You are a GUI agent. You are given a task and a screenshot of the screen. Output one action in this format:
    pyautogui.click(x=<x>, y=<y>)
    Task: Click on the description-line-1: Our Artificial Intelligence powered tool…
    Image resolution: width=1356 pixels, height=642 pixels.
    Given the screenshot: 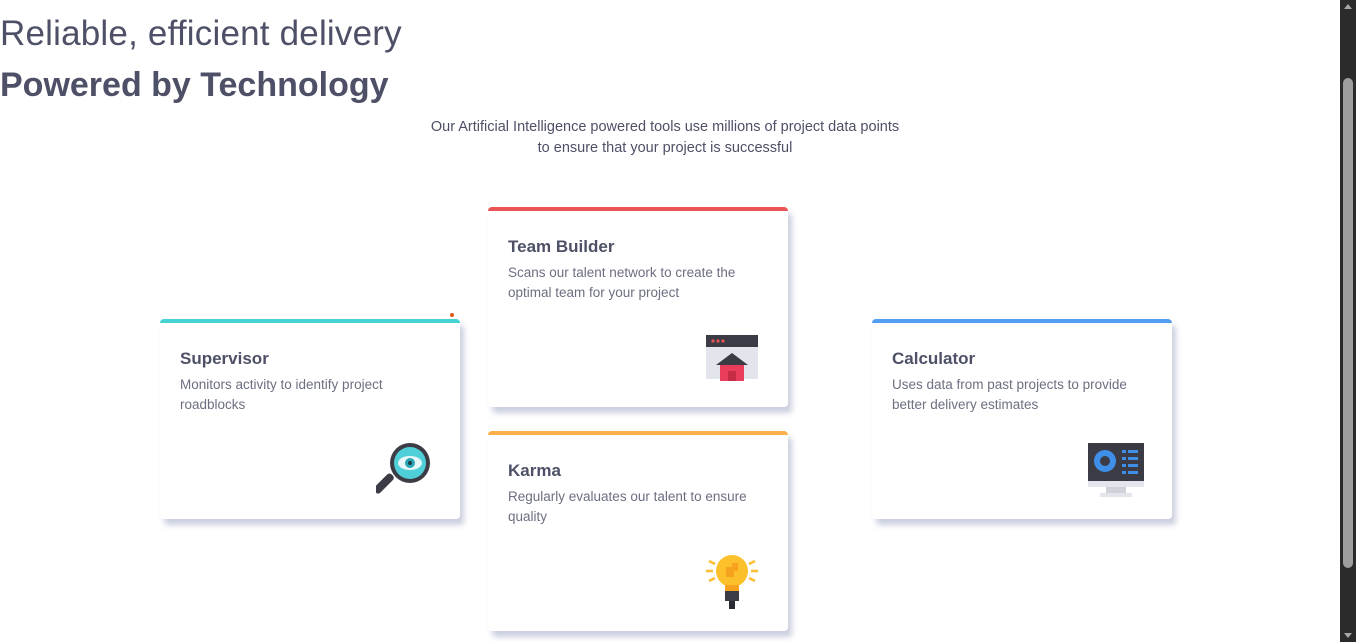 What is the action you would take?
    pyautogui.click(x=665, y=127)
    